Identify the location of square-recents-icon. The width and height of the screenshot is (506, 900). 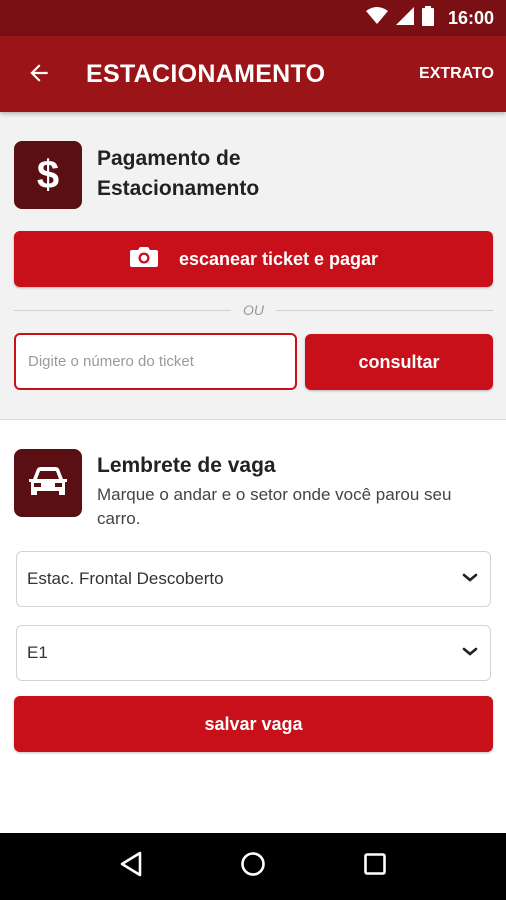
(375, 866).